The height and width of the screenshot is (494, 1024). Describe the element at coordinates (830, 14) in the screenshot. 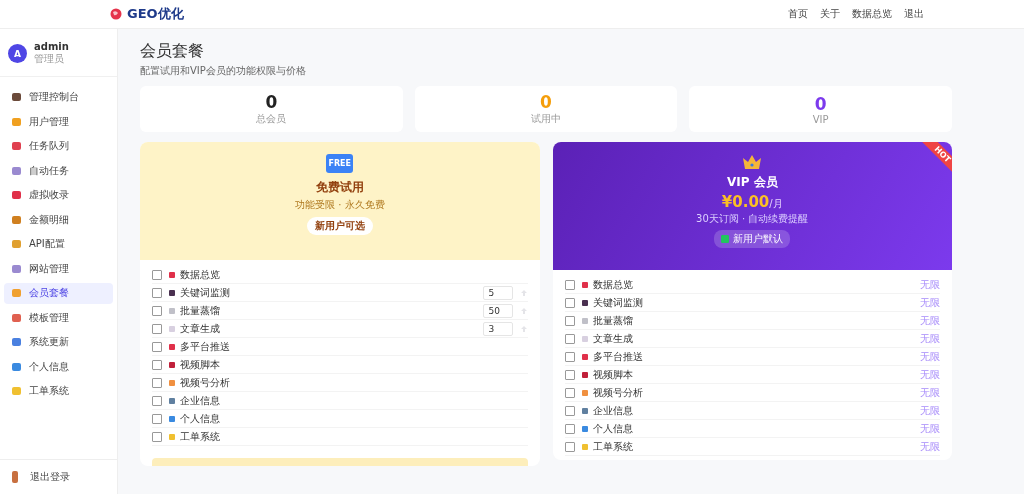

I see `nav-link: 关于` at that location.